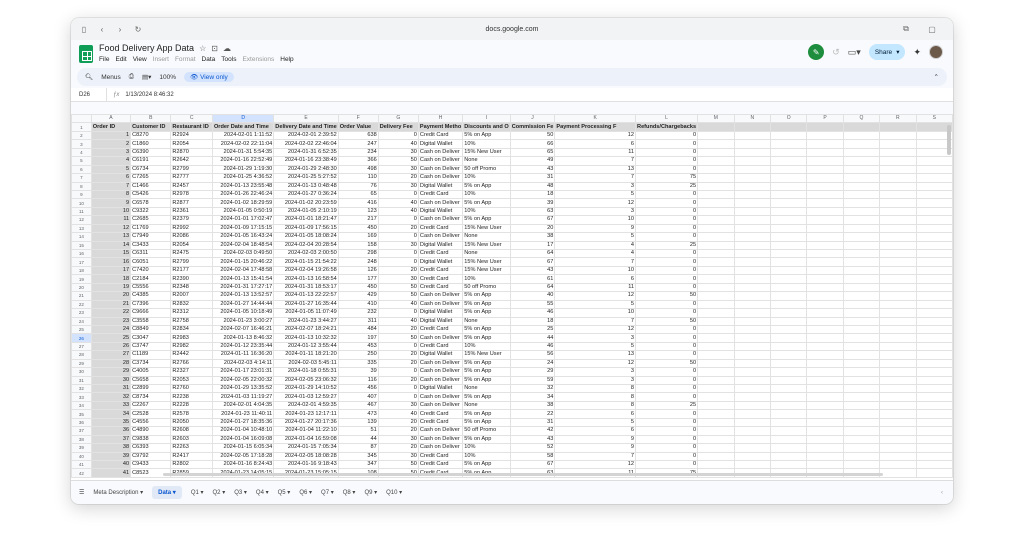  I want to click on cell: 30, so click(398, 456).